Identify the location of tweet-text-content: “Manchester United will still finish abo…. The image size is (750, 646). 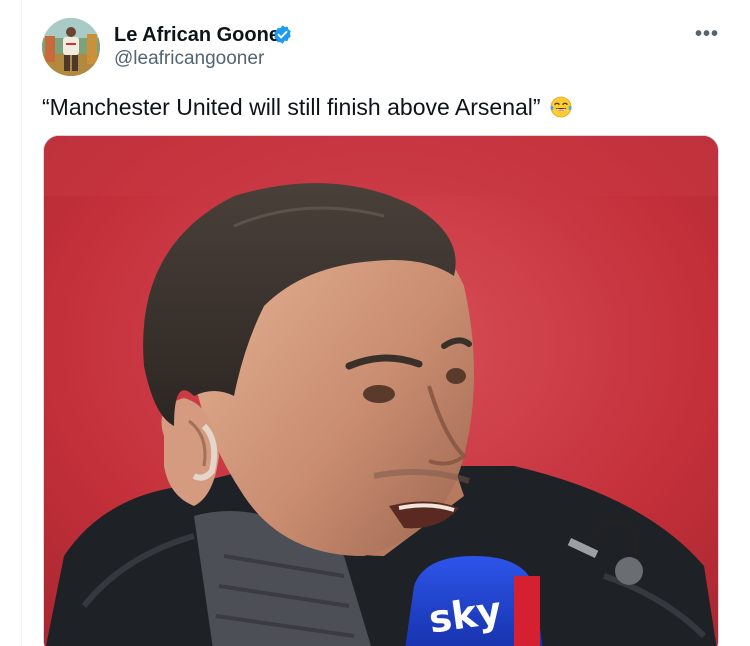
(291, 107).